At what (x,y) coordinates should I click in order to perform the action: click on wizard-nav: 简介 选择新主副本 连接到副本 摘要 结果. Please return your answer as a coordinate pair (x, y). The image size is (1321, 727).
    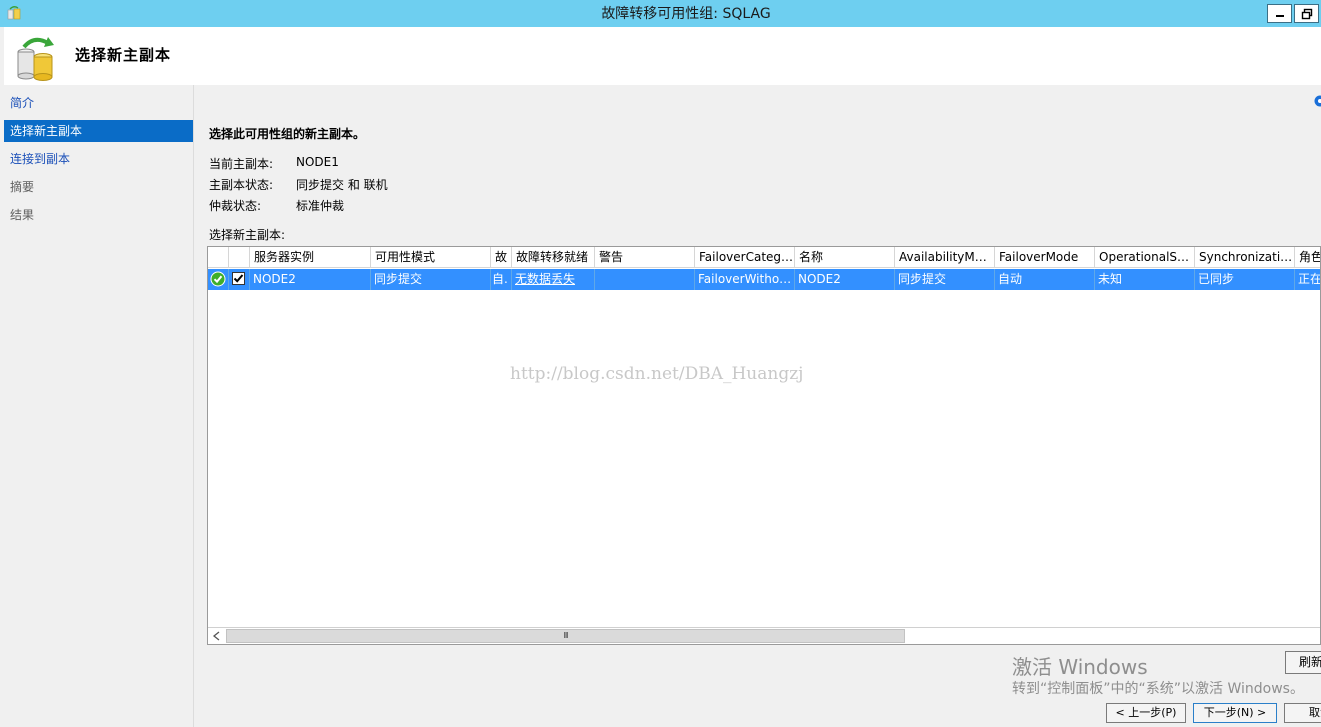
    Looking at the image, I should click on (98, 406).